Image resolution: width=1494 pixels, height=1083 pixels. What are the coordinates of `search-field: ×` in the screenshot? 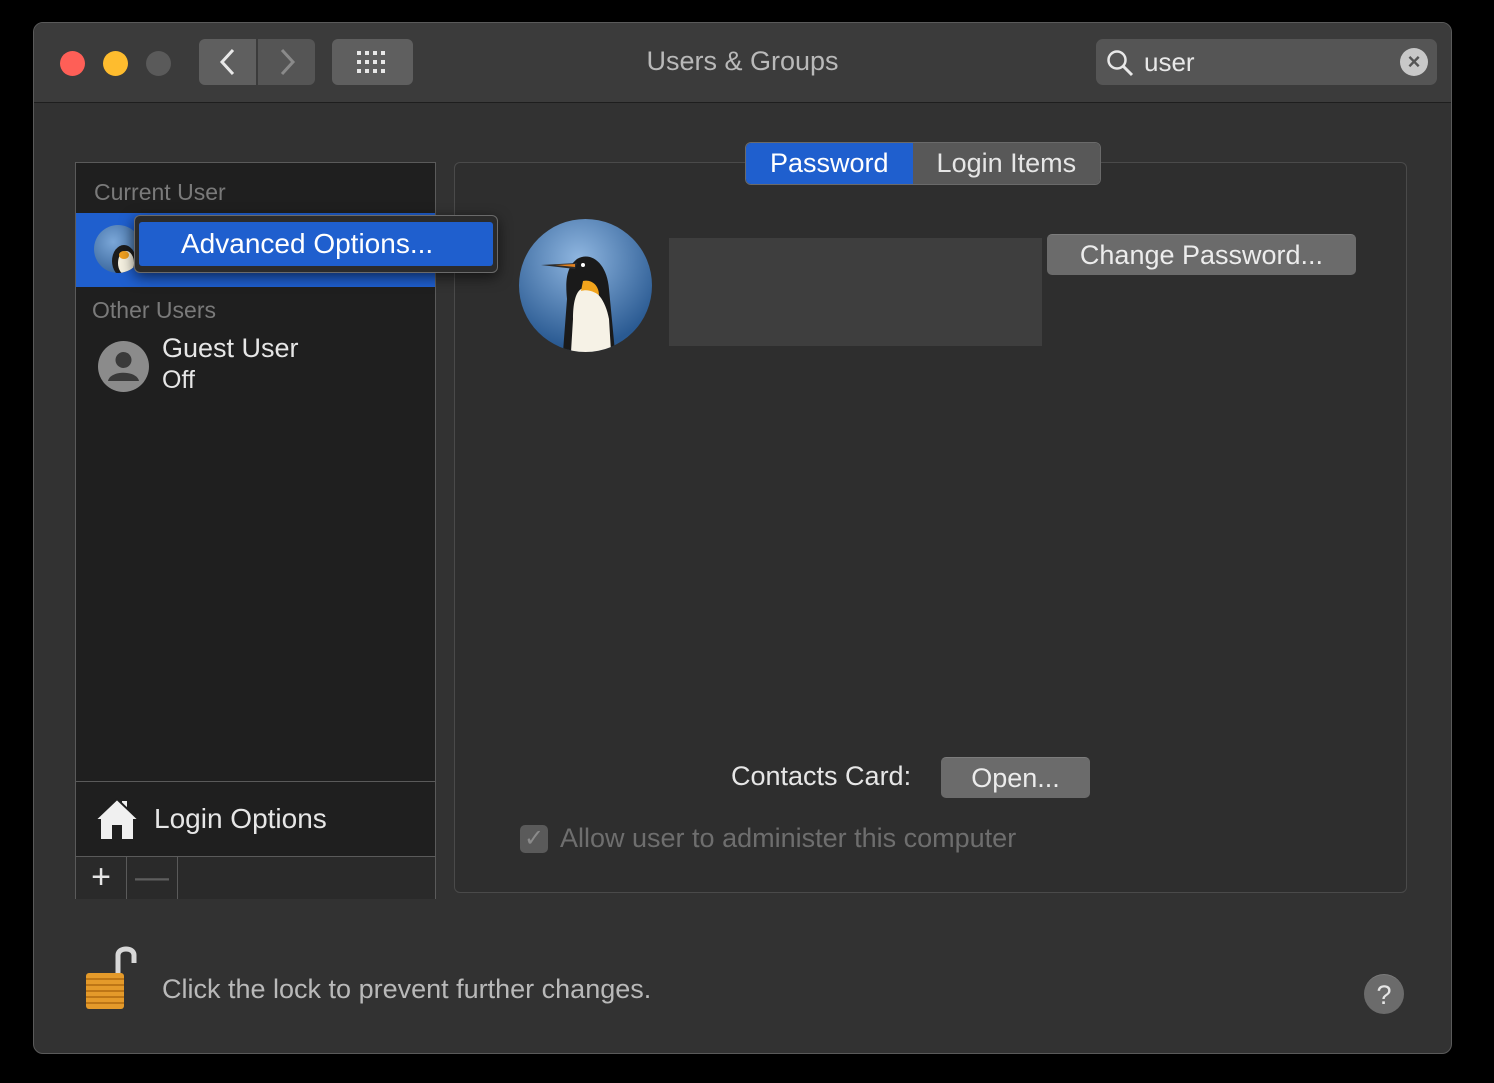 It's located at (1266, 62).